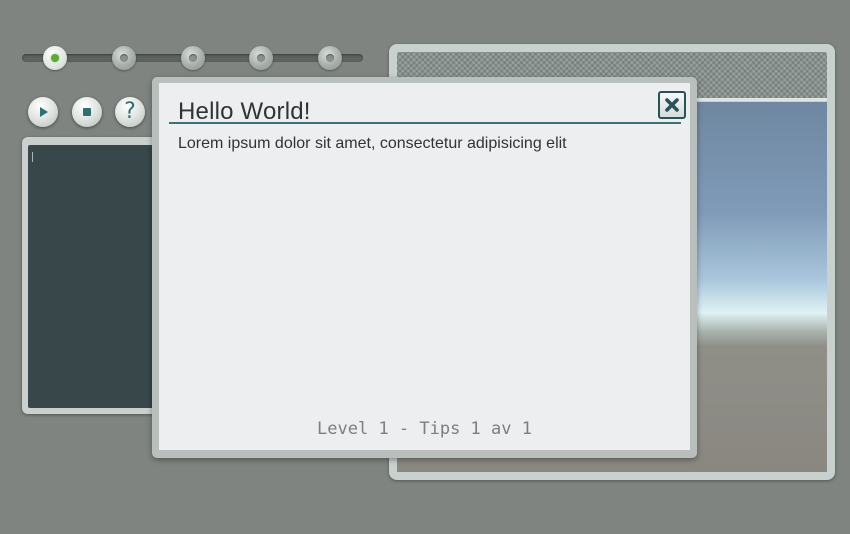 The height and width of the screenshot is (534, 850). What do you see at coordinates (424, 429) in the screenshot?
I see `tip-counter: Level 1 - Tips 1 av 1` at bounding box center [424, 429].